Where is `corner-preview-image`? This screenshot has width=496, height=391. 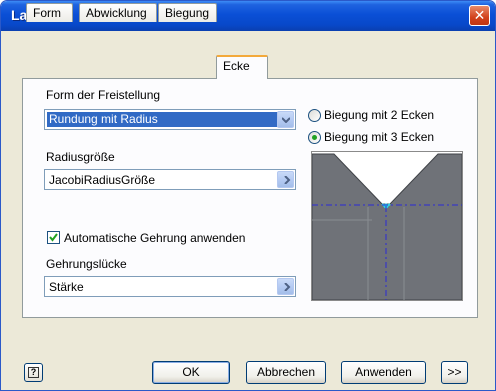
corner-preview-image is located at coordinates (387, 226).